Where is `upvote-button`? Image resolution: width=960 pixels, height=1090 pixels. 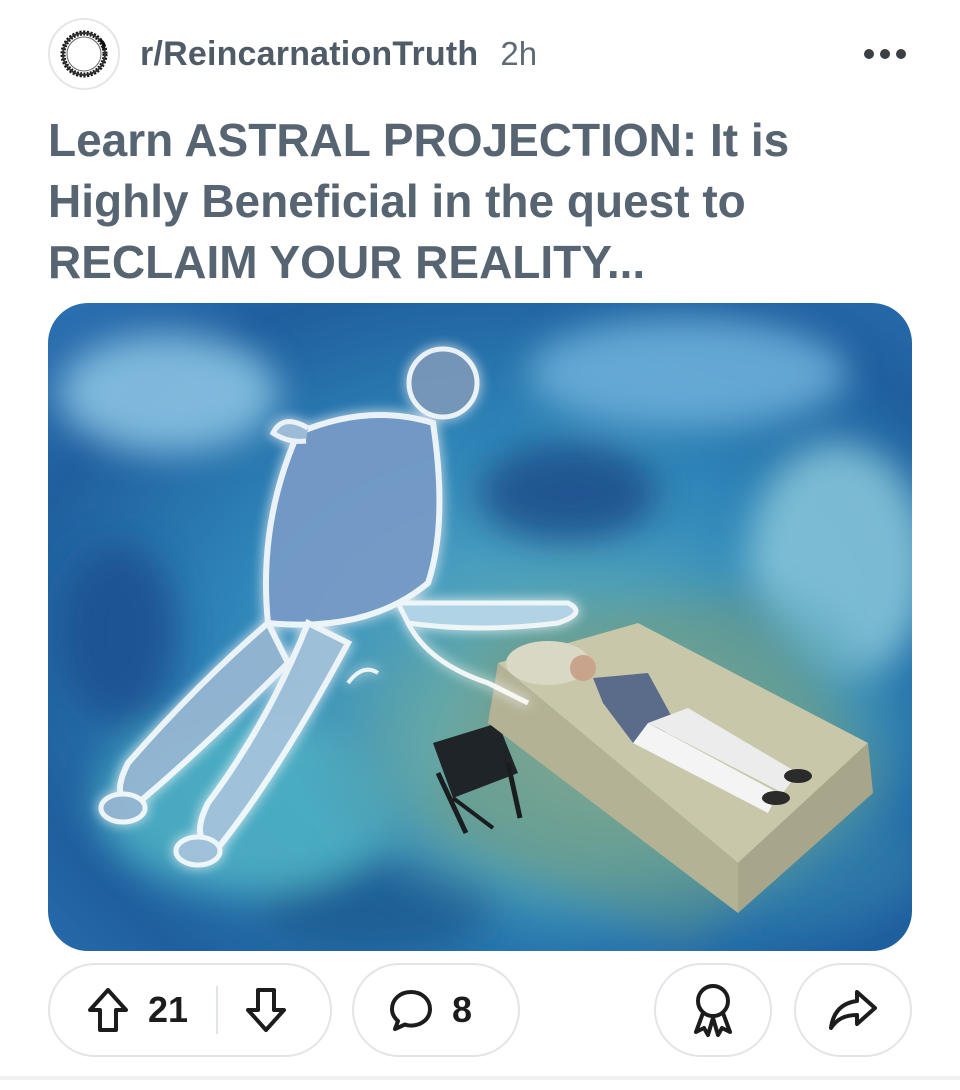 upvote-button is located at coordinates (108, 1010).